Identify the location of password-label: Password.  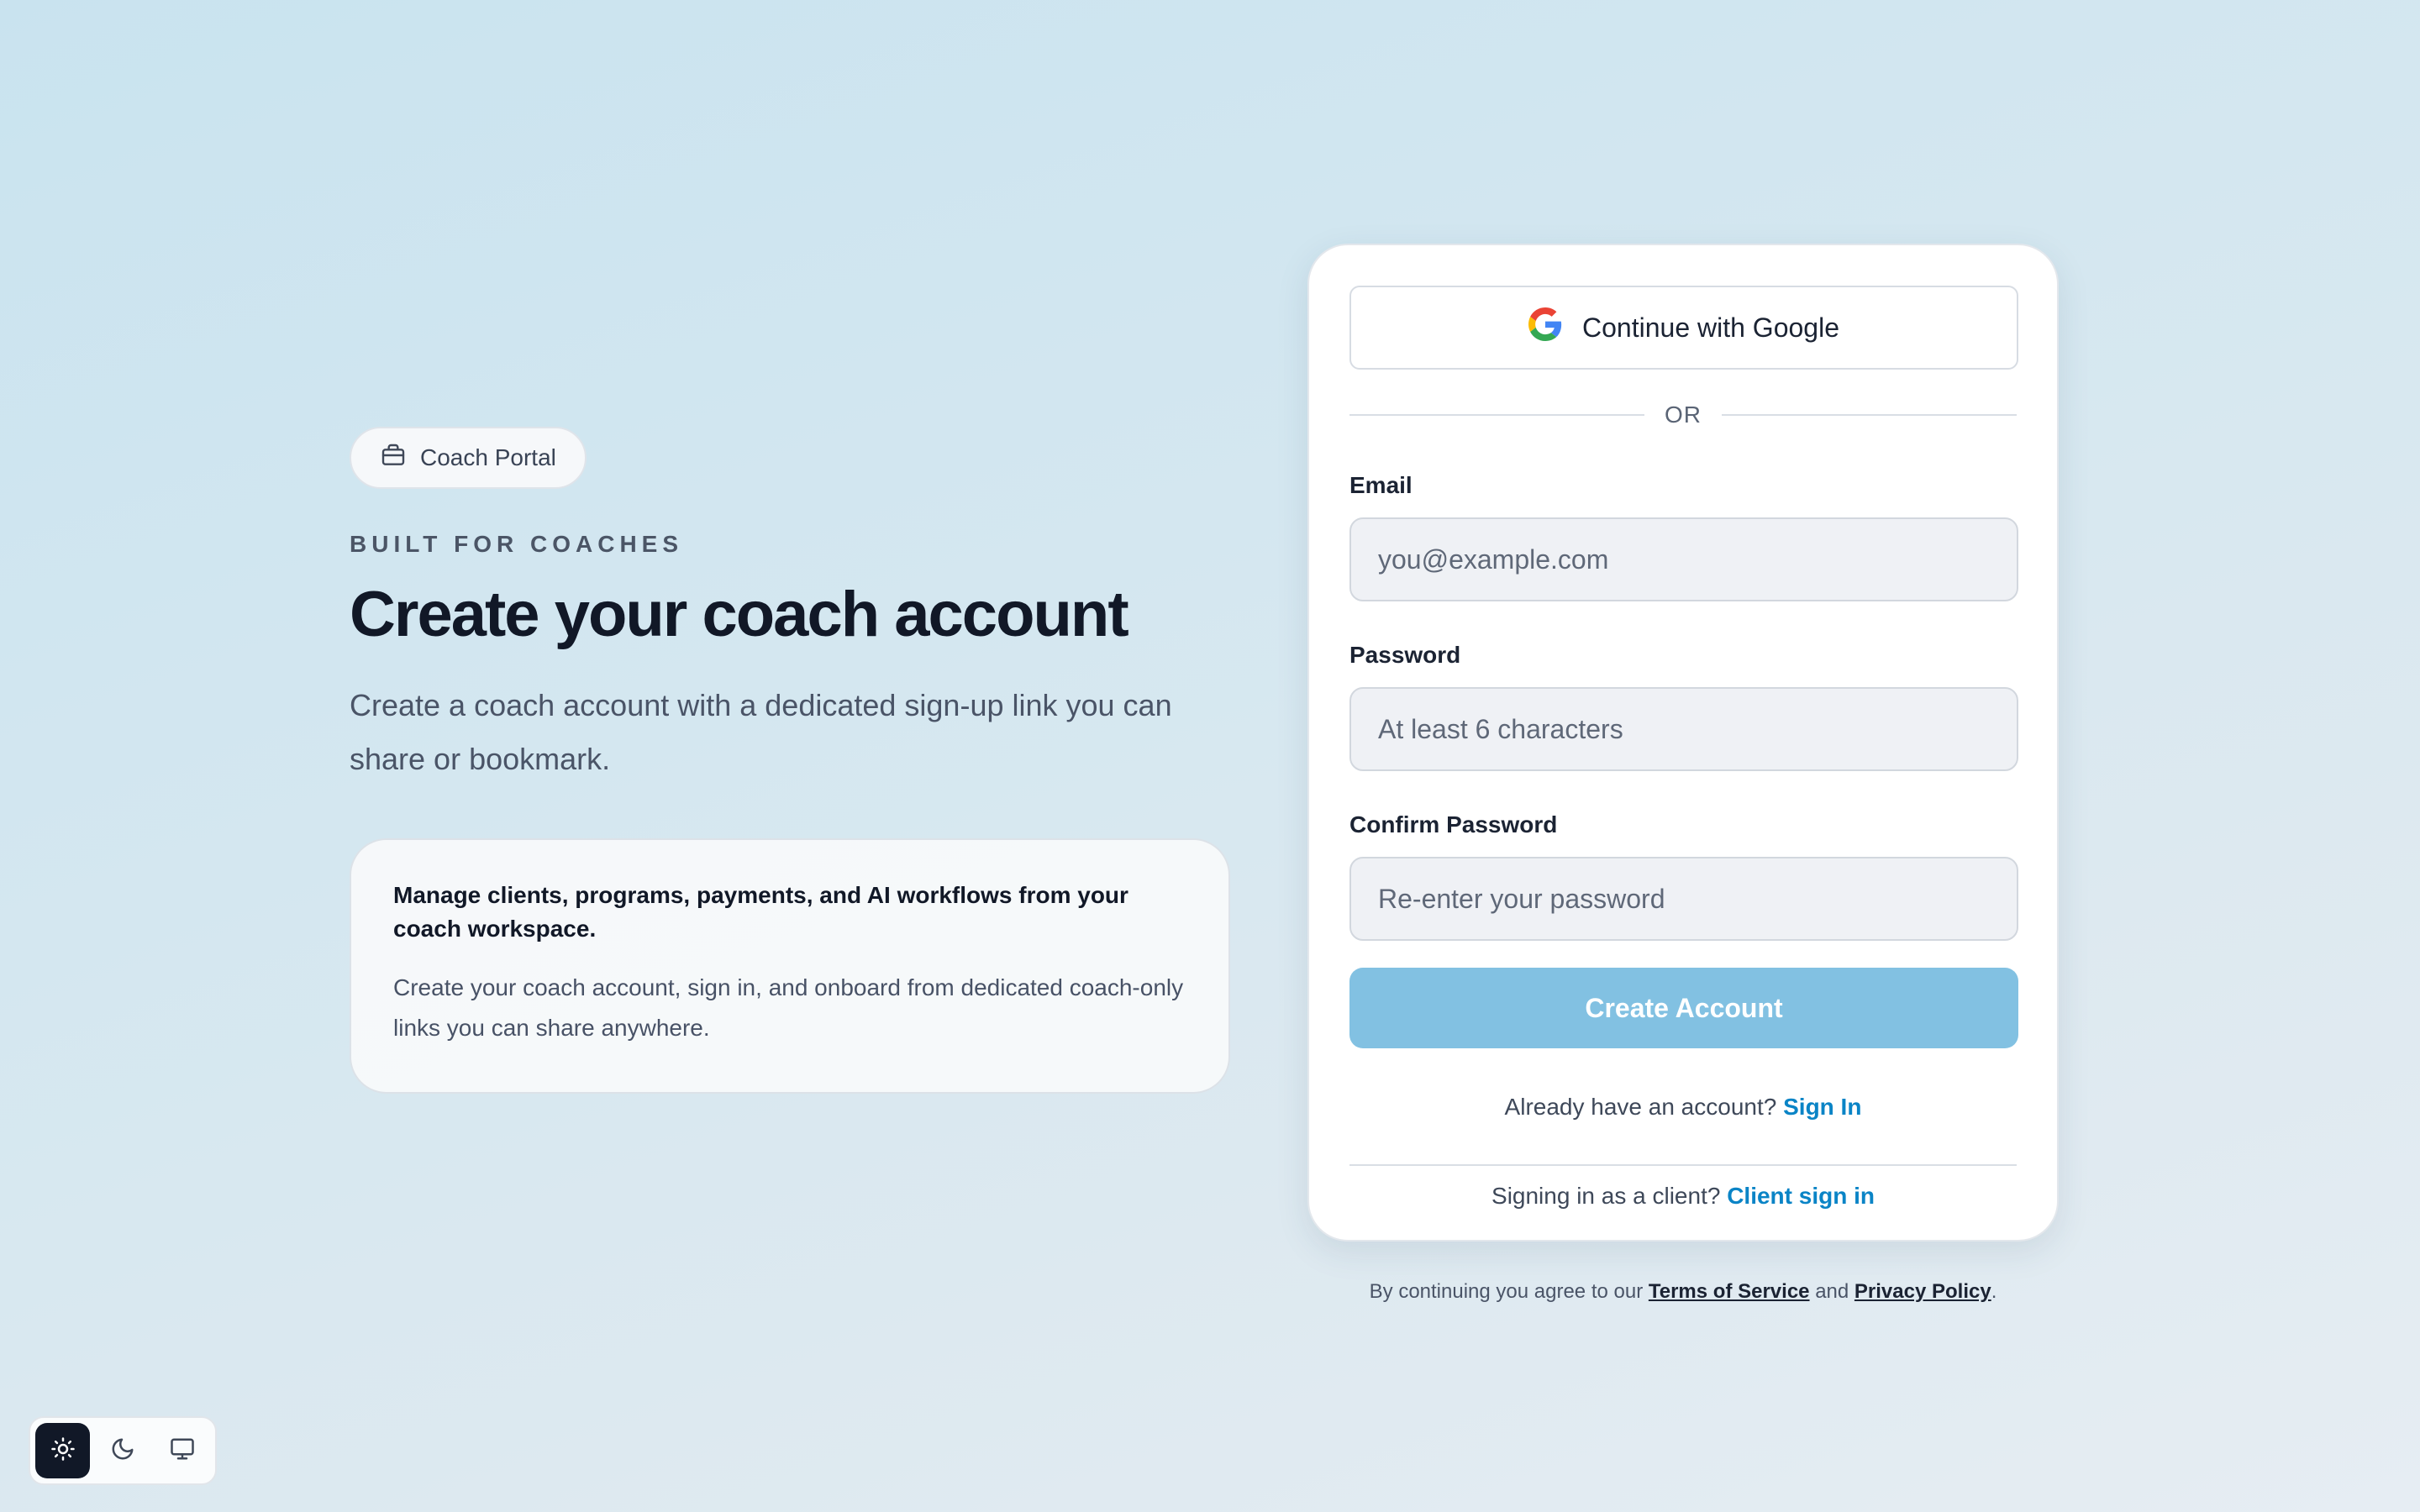
(1405, 655).